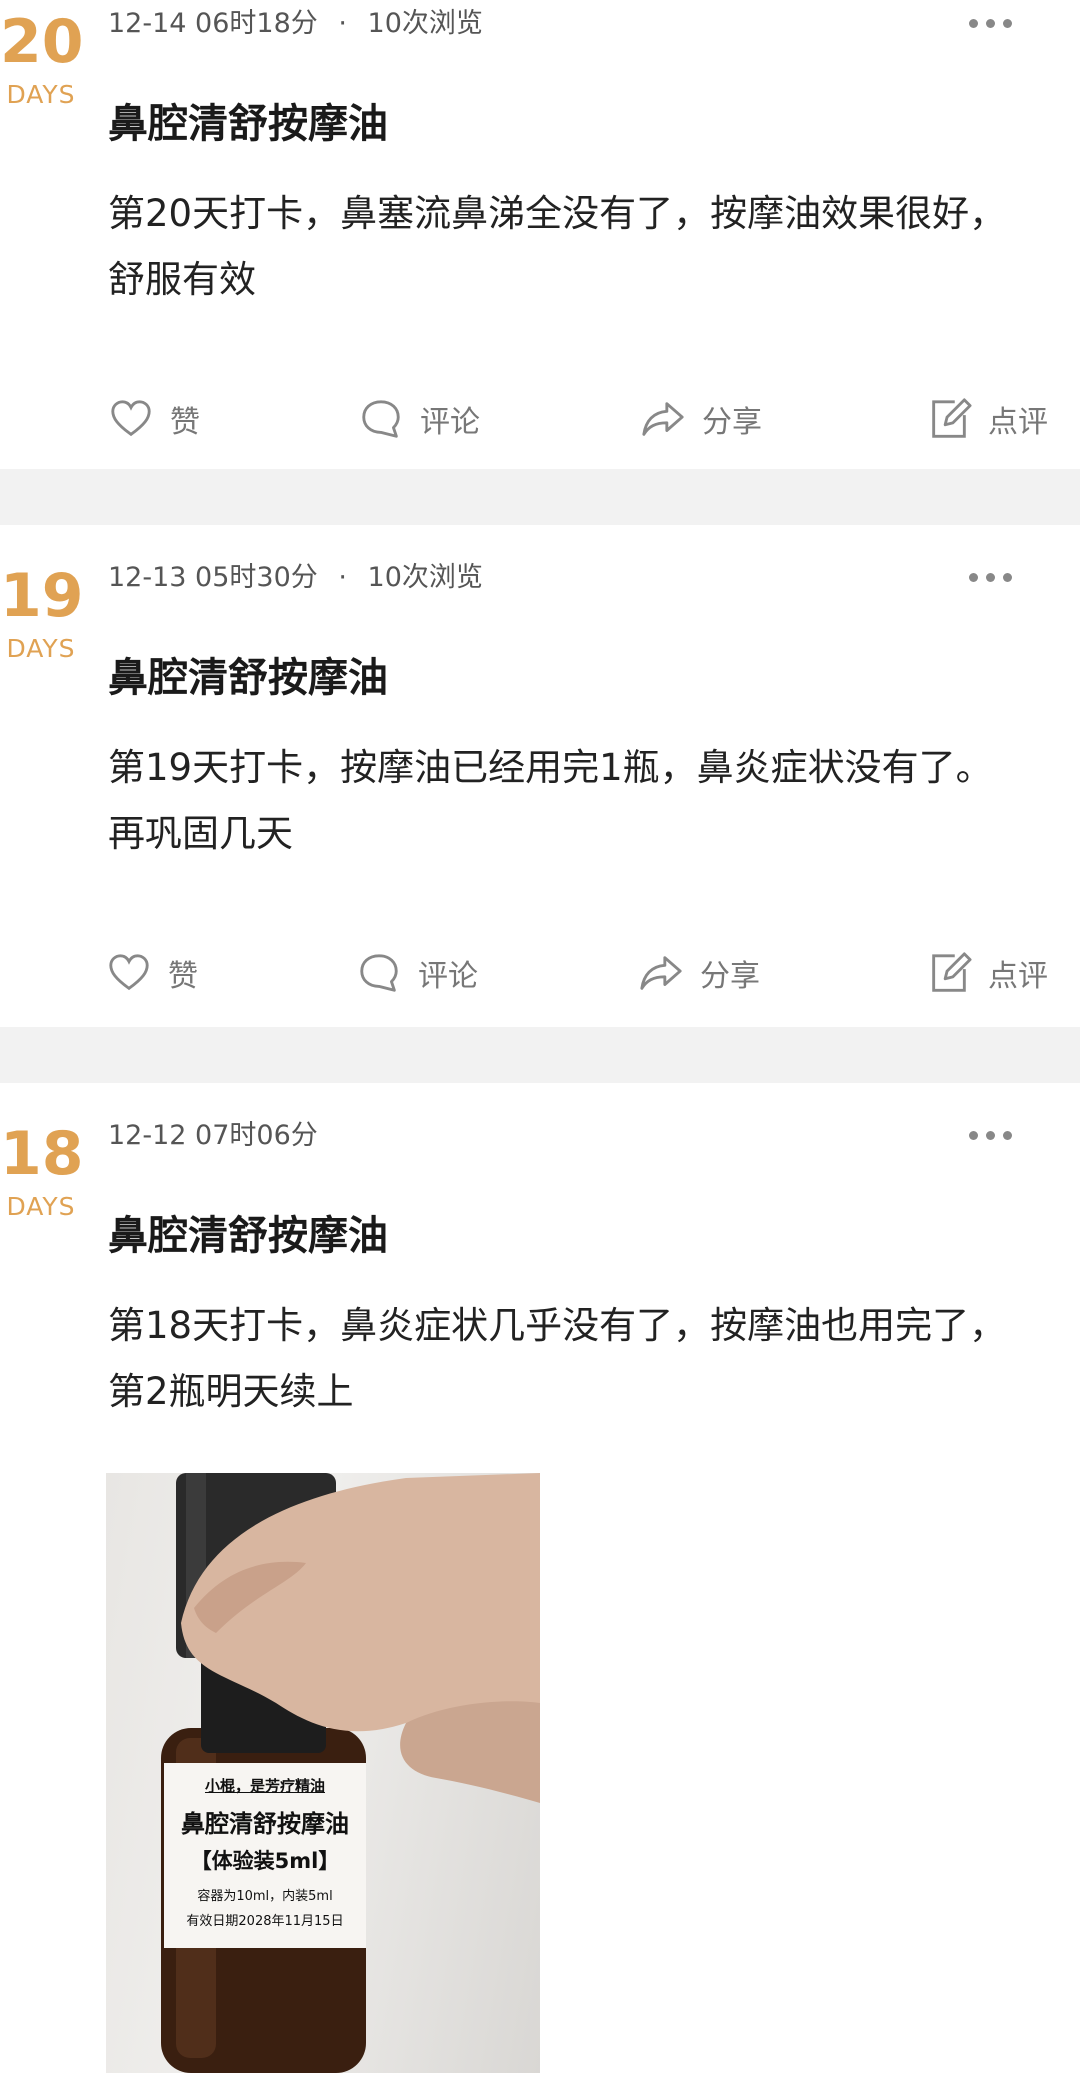  I want to click on day-number: 20, so click(42, 42).